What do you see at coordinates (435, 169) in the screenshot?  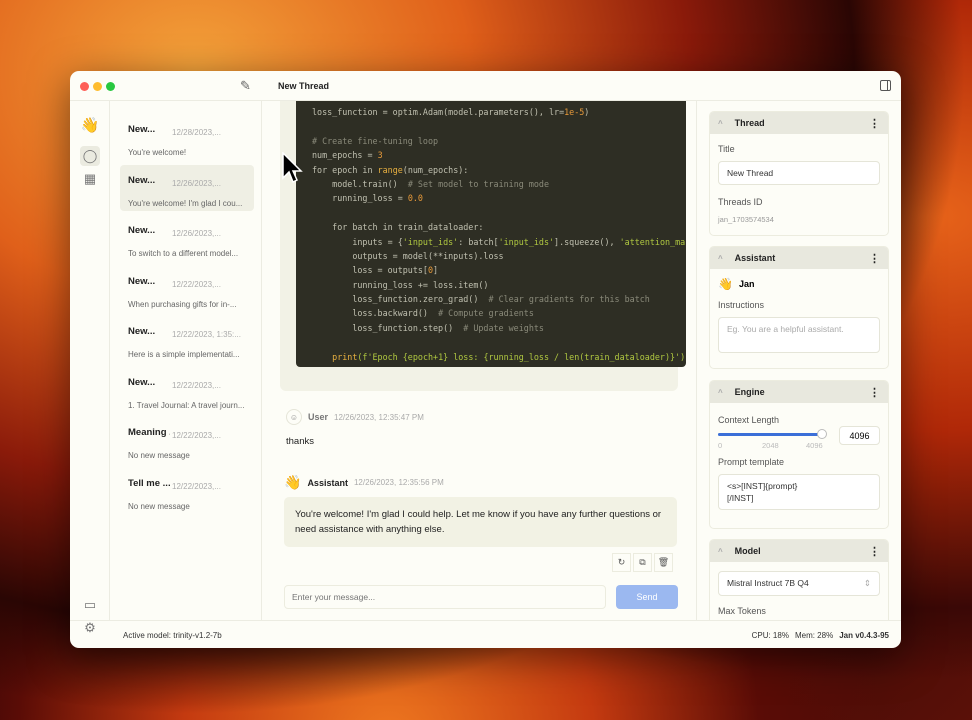 I see `code-token: (num_epochs):` at bounding box center [435, 169].